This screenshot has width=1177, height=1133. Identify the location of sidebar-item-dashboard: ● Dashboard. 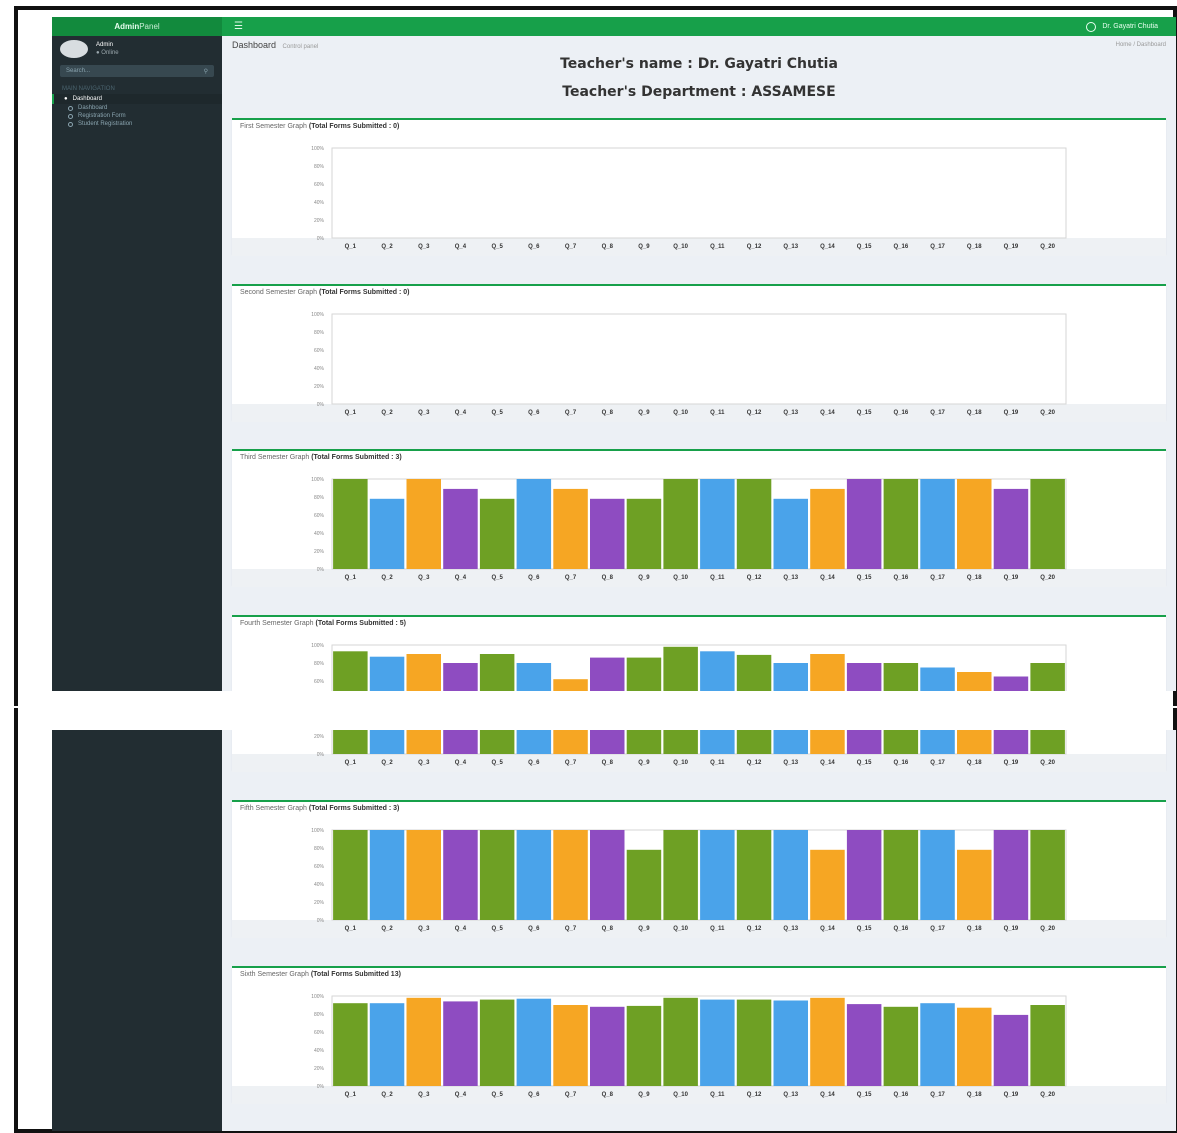
(137, 99).